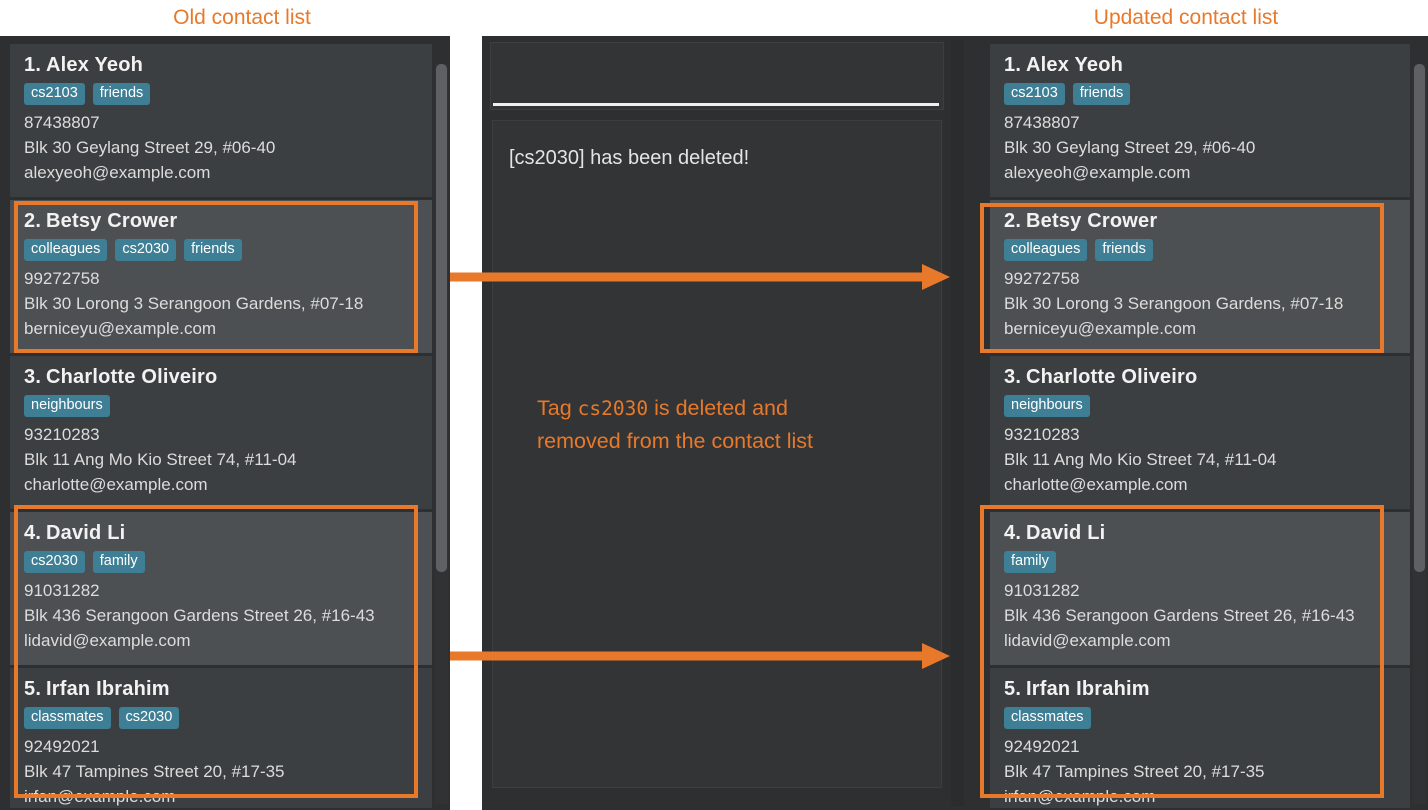 The image size is (1428, 810). What do you see at coordinates (675, 441) in the screenshot?
I see `annotation-line-2: removed from the contact list` at bounding box center [675, 441].